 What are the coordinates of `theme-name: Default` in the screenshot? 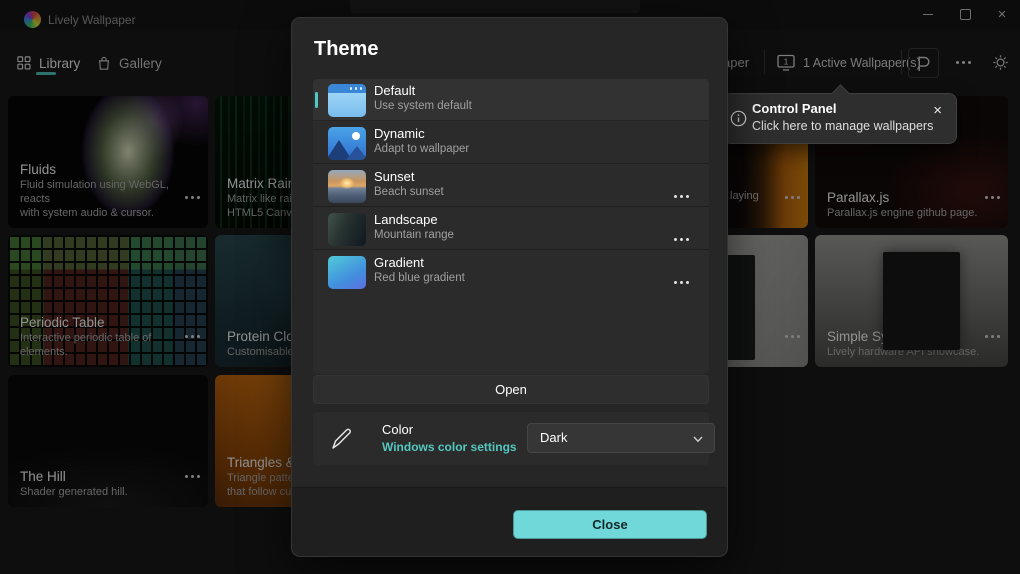 It's located at (395, 90).